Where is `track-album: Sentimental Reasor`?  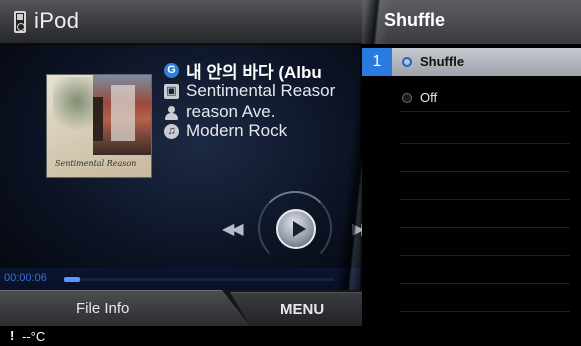 track-album: Sentimental Reasor is located at coordinates (261, 90).